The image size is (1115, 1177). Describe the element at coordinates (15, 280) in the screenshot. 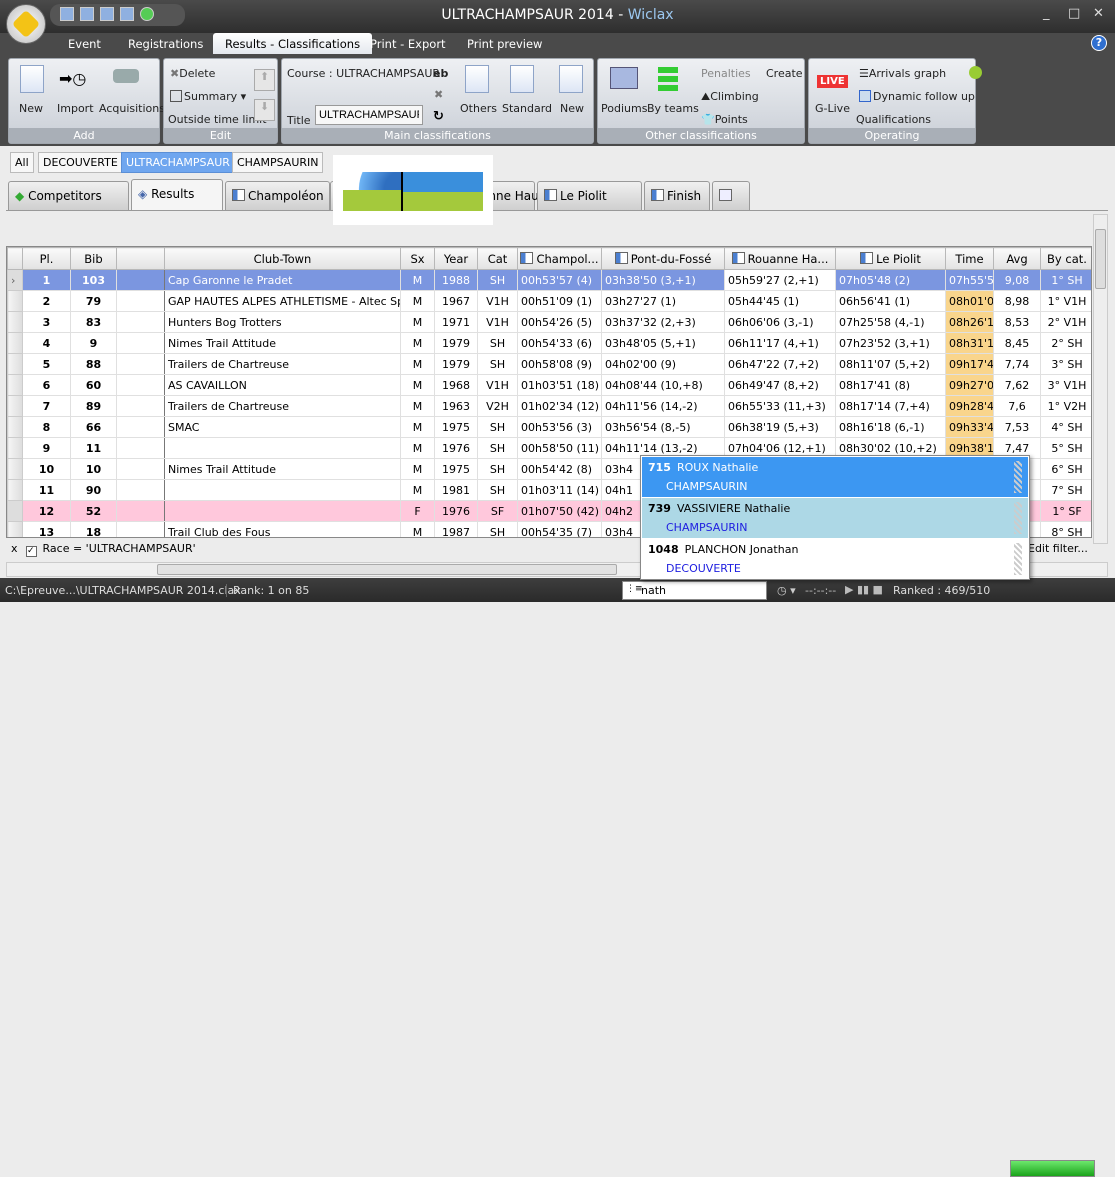

I see `row-selector: ›` at that location.